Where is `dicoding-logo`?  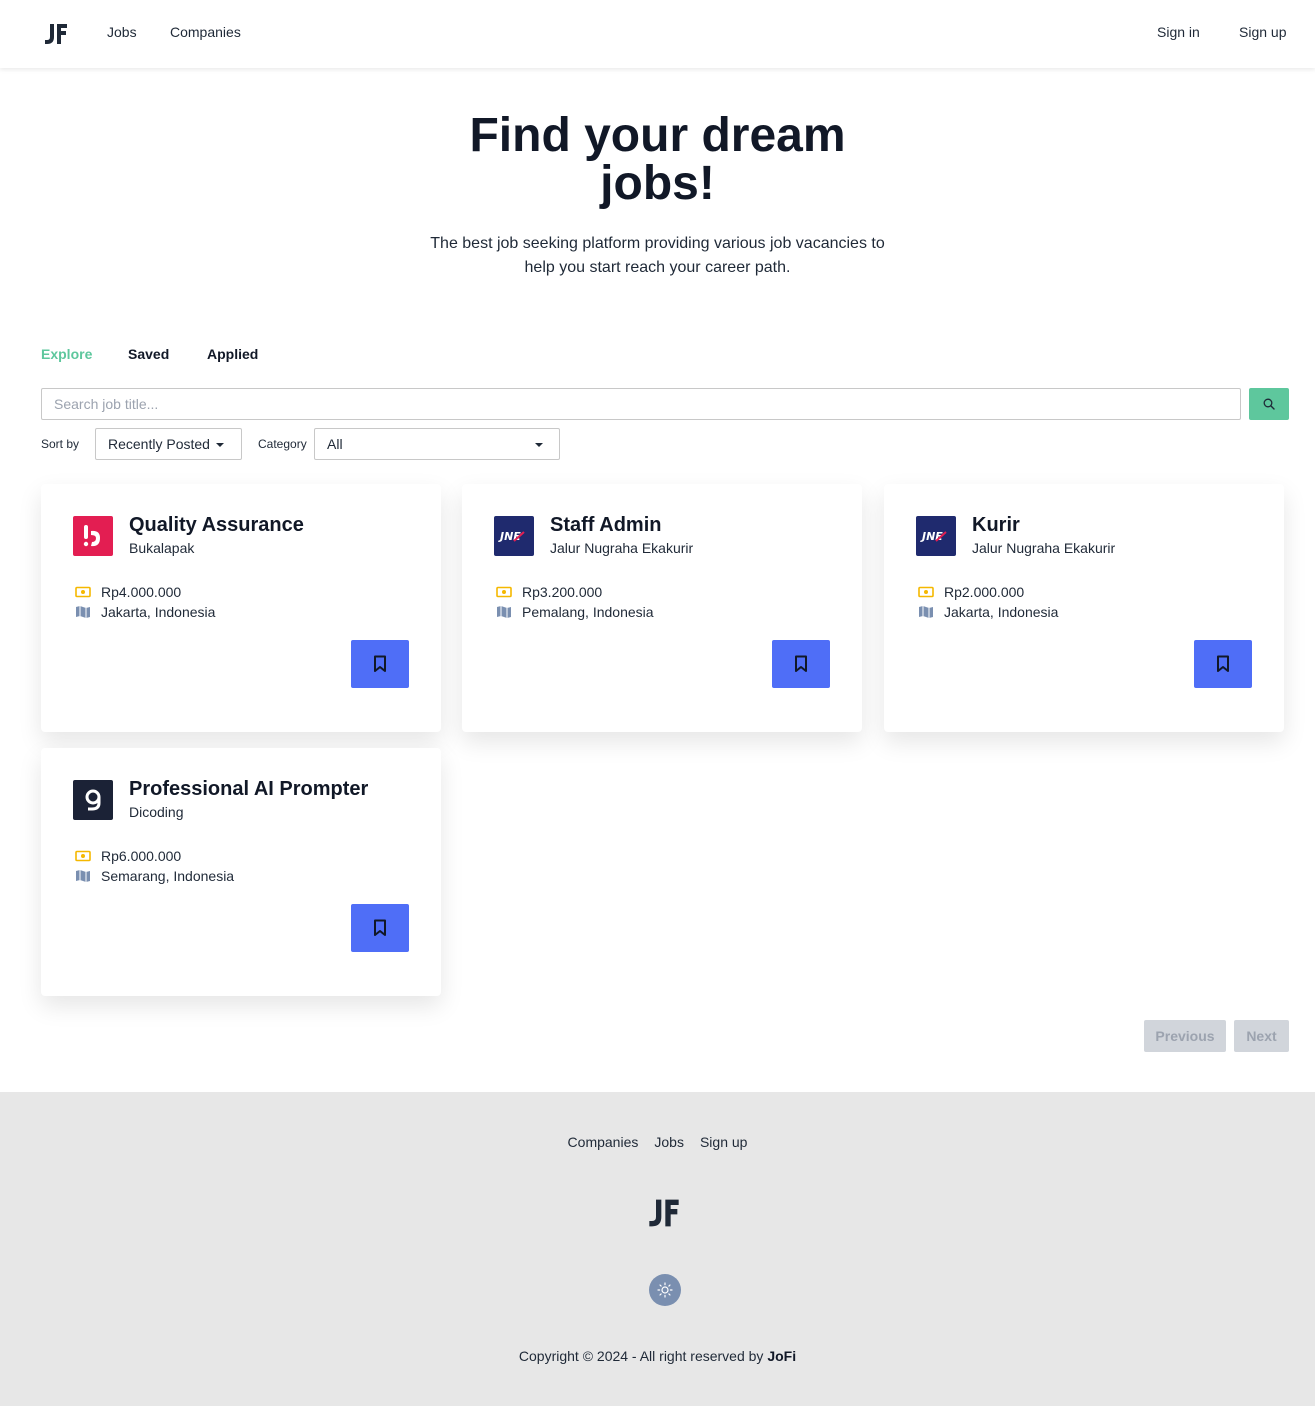
dicoding-logo is located at coordinates (93, 800).